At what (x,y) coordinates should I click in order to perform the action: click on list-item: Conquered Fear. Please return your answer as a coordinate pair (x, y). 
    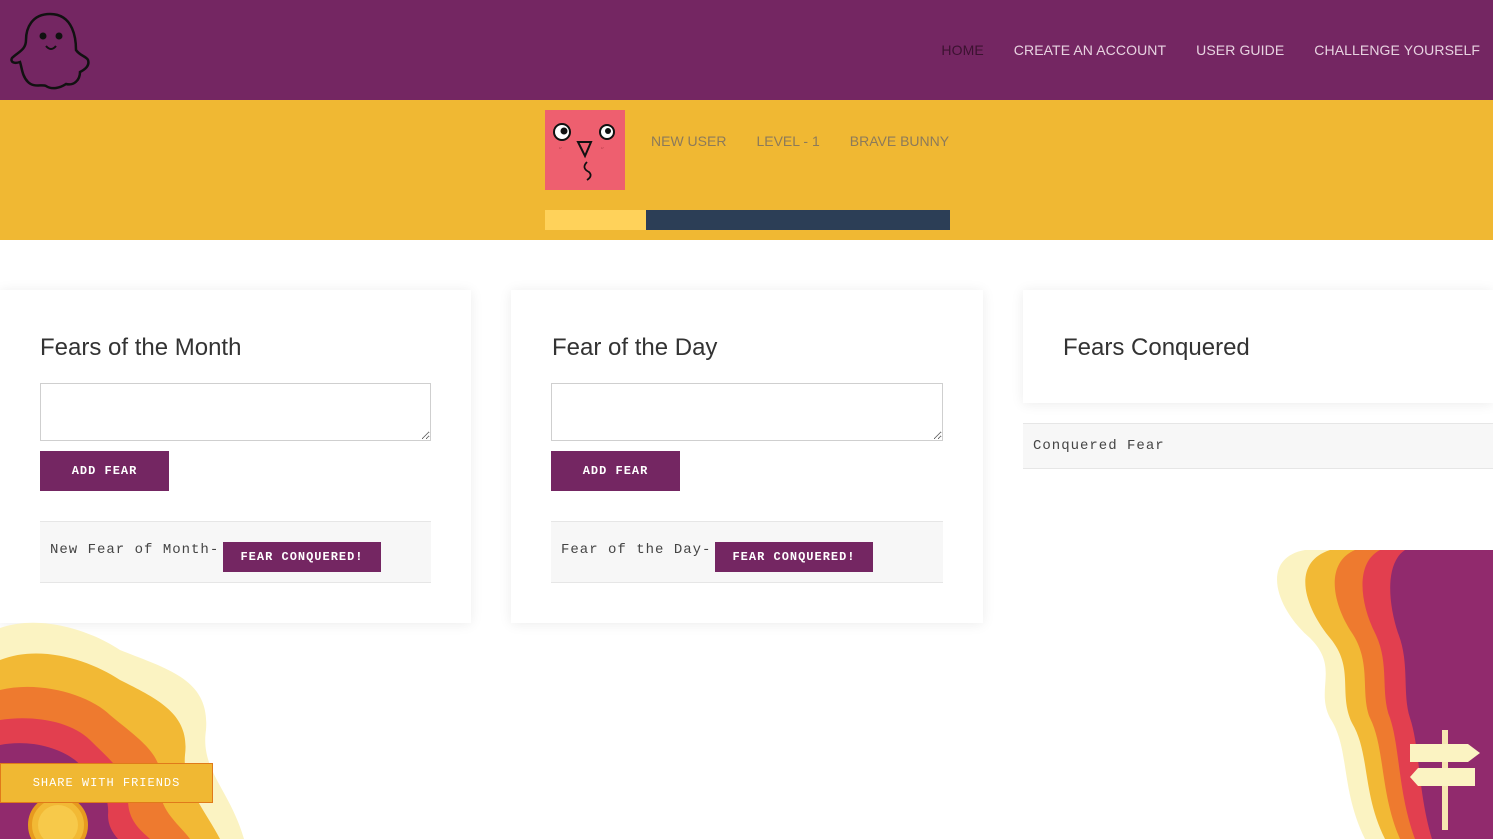
    Looking at the image, I should click on (1258, 446).